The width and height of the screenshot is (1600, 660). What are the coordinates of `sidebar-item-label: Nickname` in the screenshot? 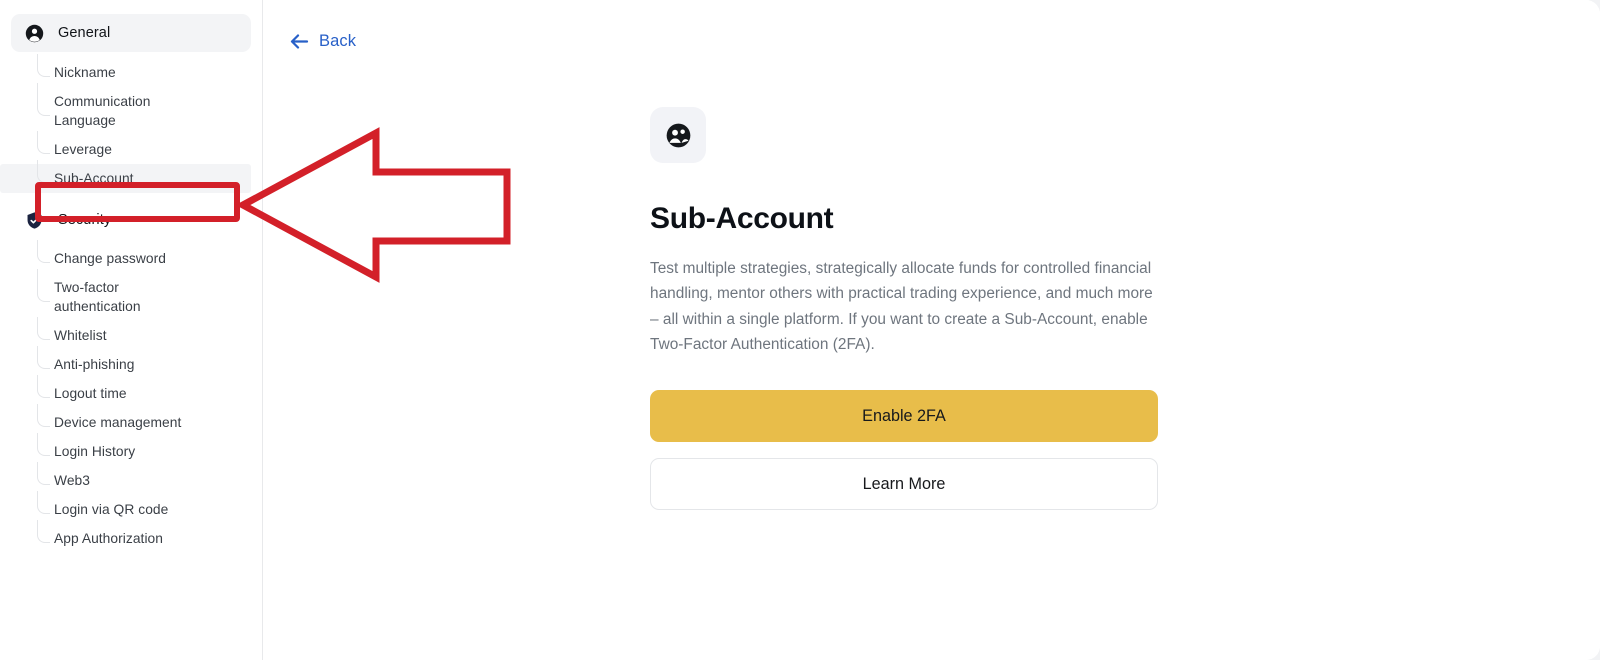 It's located at (85, 72).